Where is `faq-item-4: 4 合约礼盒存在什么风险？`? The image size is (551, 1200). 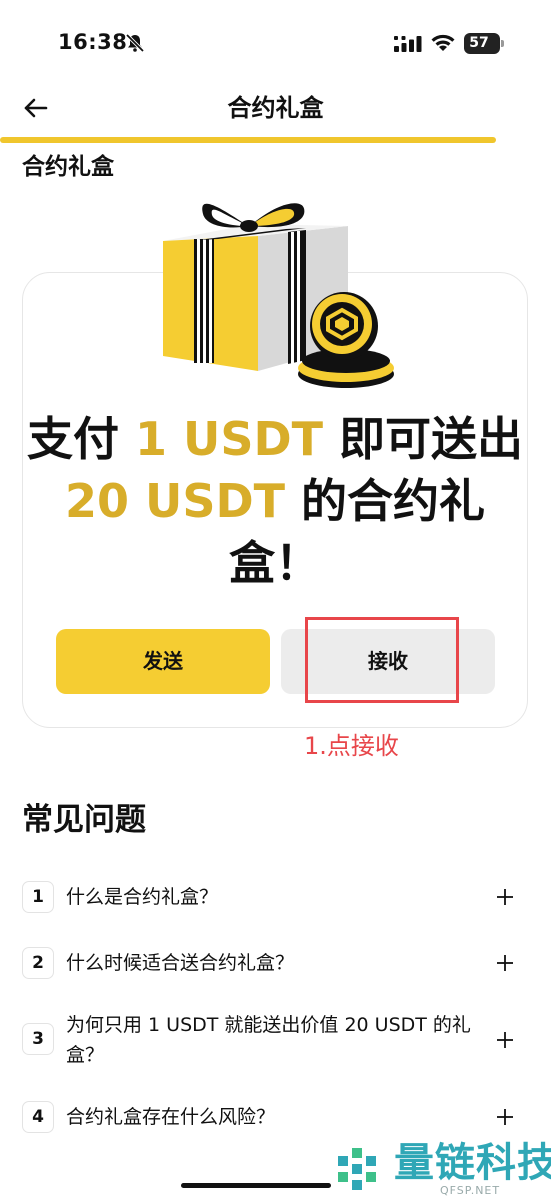
faq-item-4: 4 合约礼盒存在什么风险？ is located at coordinates (272, 1117).